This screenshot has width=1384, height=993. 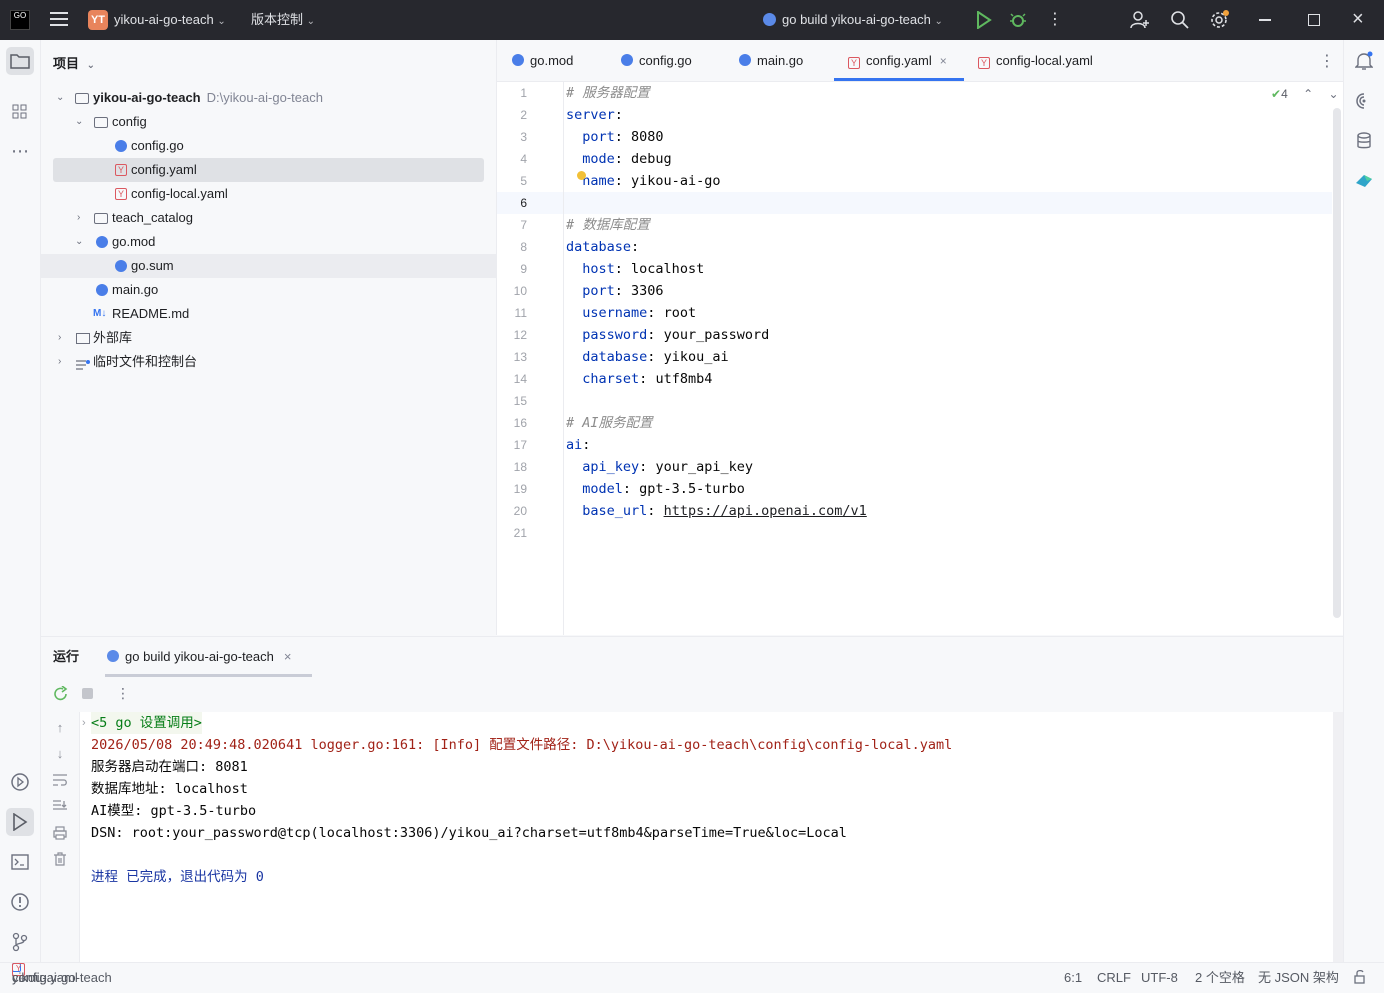 I want to click on line-number: 12, so click(x=512, y=335).